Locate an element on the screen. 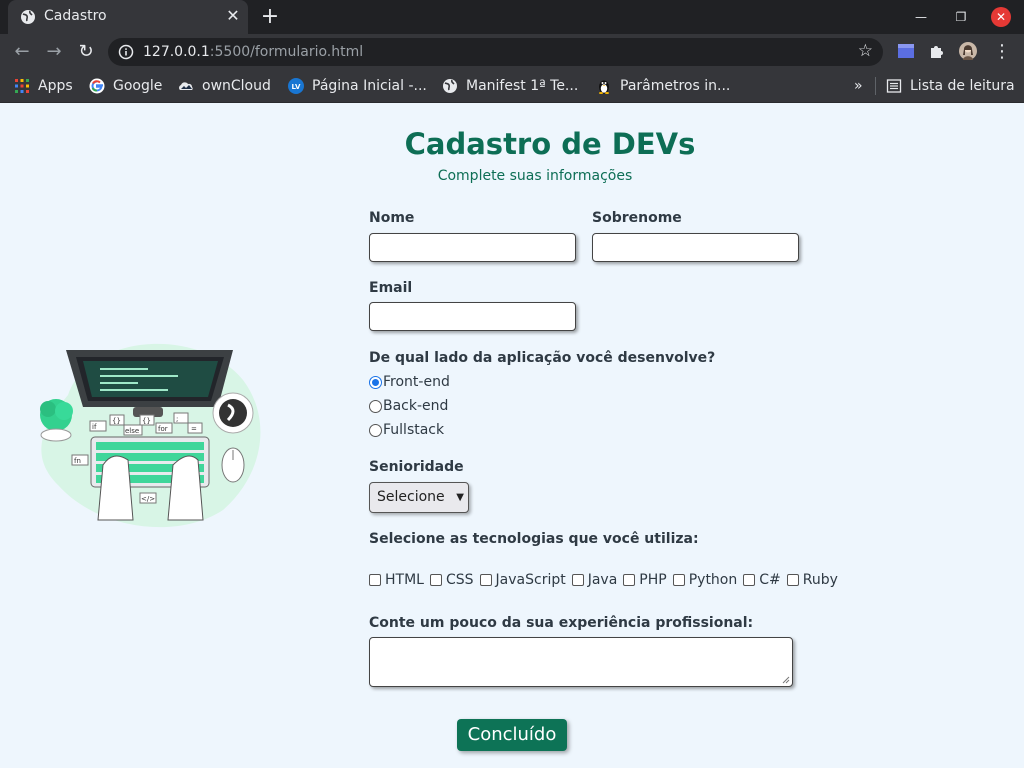 This screenshot has height=768, width=1024. bookmark-label: Google is located at coordinates (138, 86).